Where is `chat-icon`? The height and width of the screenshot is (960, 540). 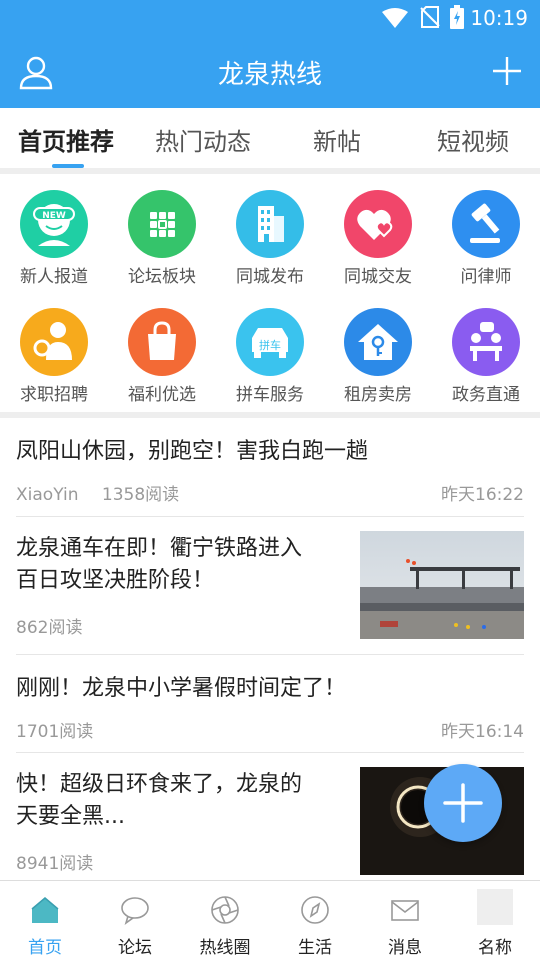
chat-icon is located at coordinates (135, 911).